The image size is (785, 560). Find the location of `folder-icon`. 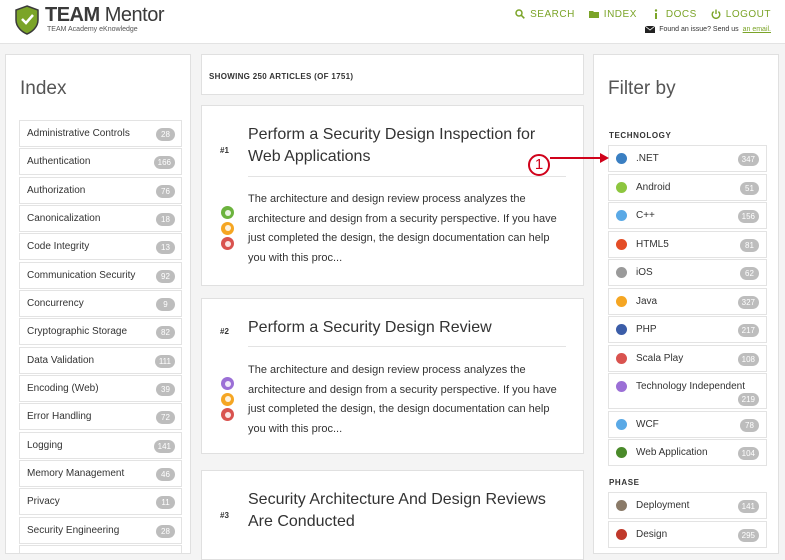

folder-icon is located at coordinates (593, 14).